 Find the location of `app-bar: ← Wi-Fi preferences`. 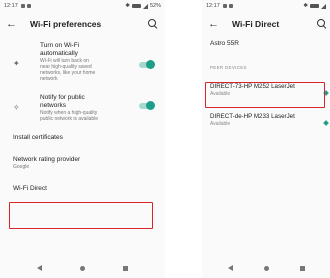

app-bar: ← Wi-Fi preferences is located at coordinates (82, 24).